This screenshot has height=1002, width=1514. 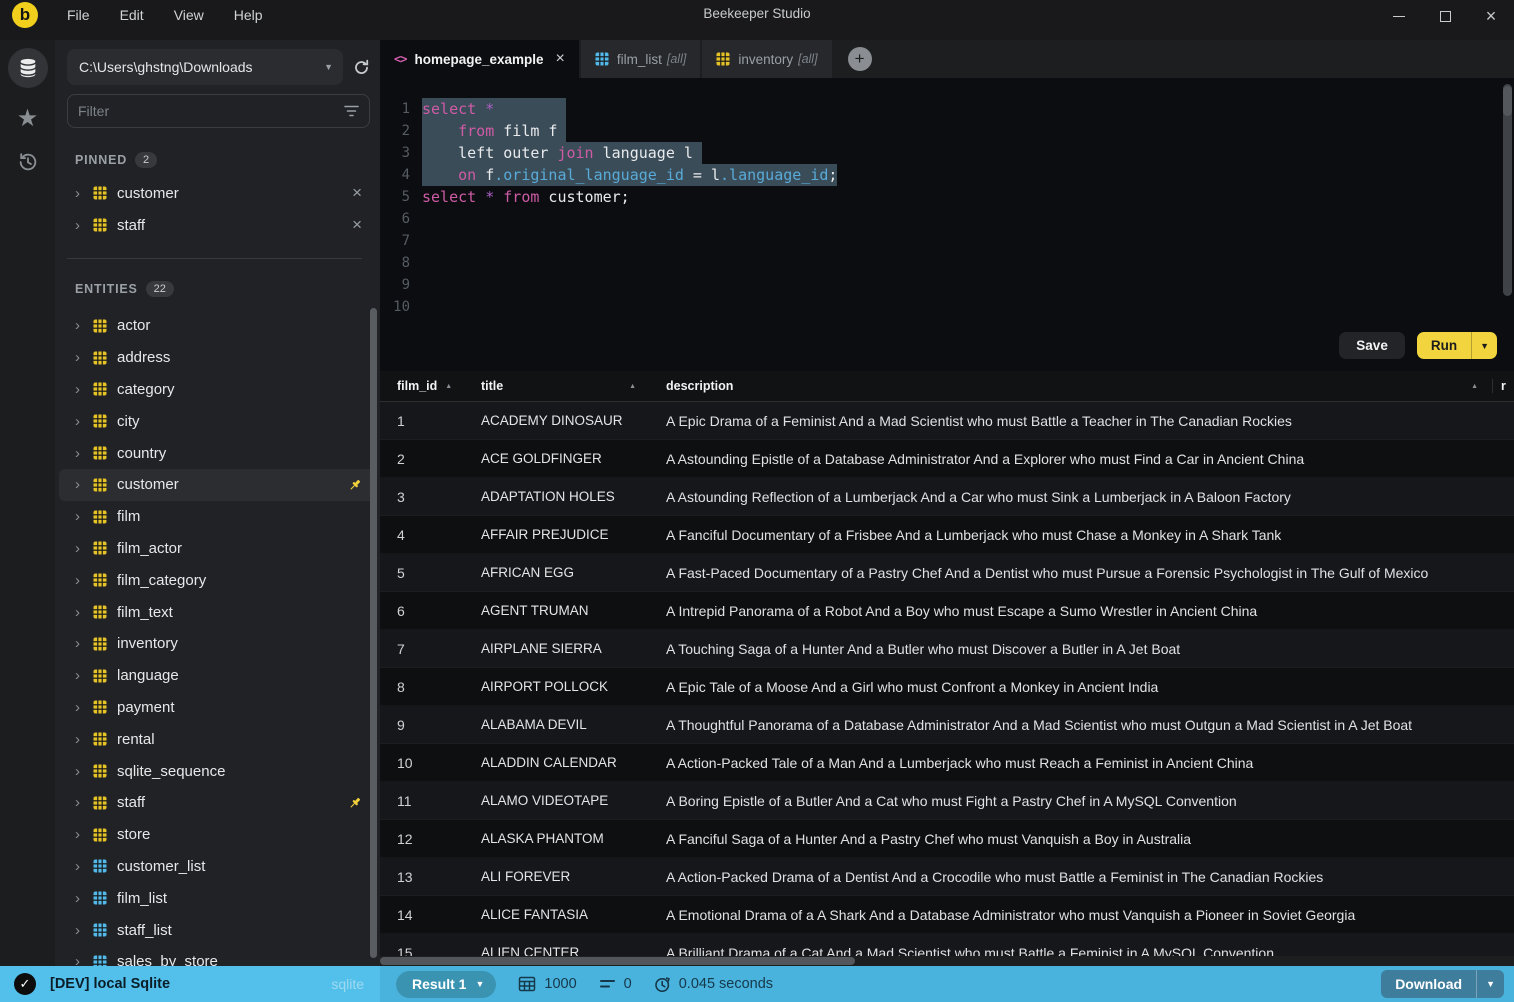 I want to click on pinned-item-customer: › customer ×, so click(x=217, y=193).